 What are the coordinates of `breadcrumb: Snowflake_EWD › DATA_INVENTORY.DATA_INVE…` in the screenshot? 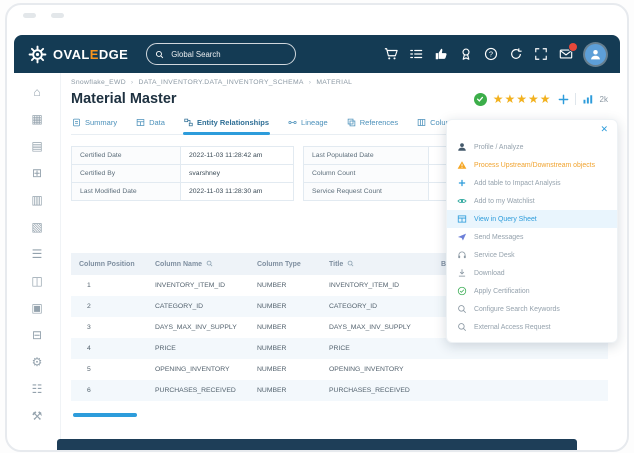 It's located at (339, 82).